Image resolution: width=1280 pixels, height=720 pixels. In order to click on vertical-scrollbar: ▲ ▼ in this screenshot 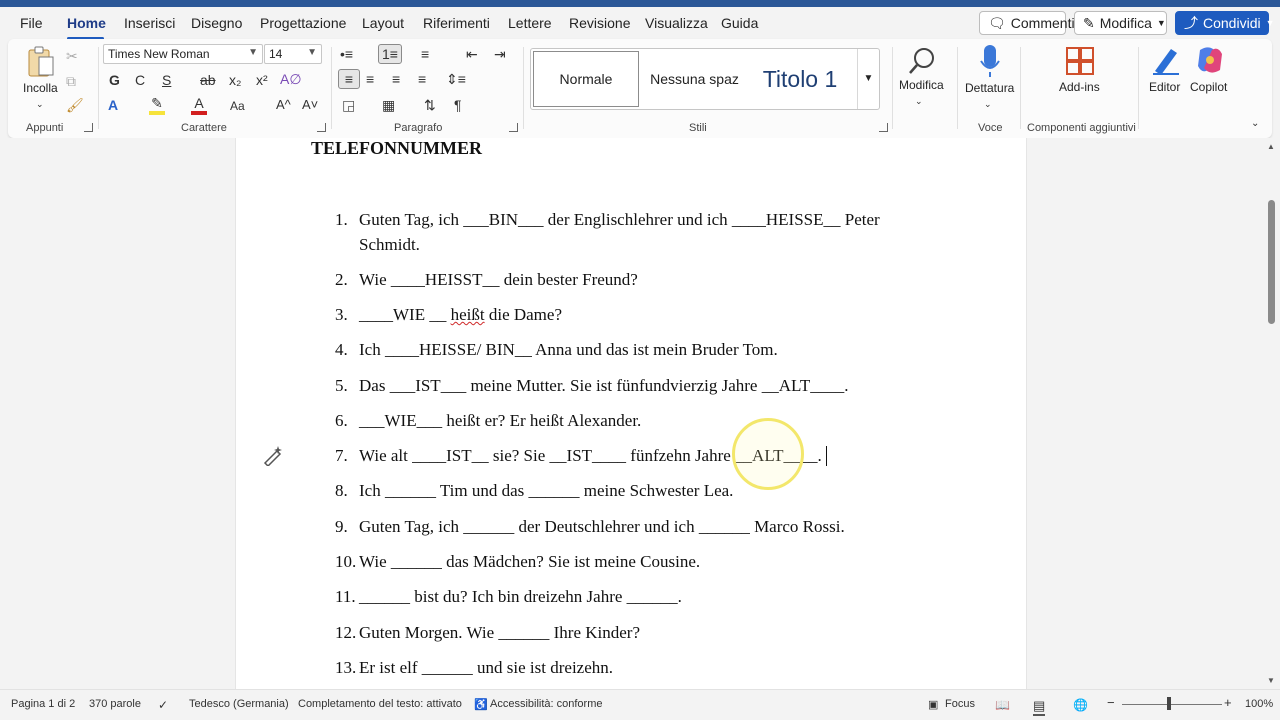, I will do `click(1272, 413)`.